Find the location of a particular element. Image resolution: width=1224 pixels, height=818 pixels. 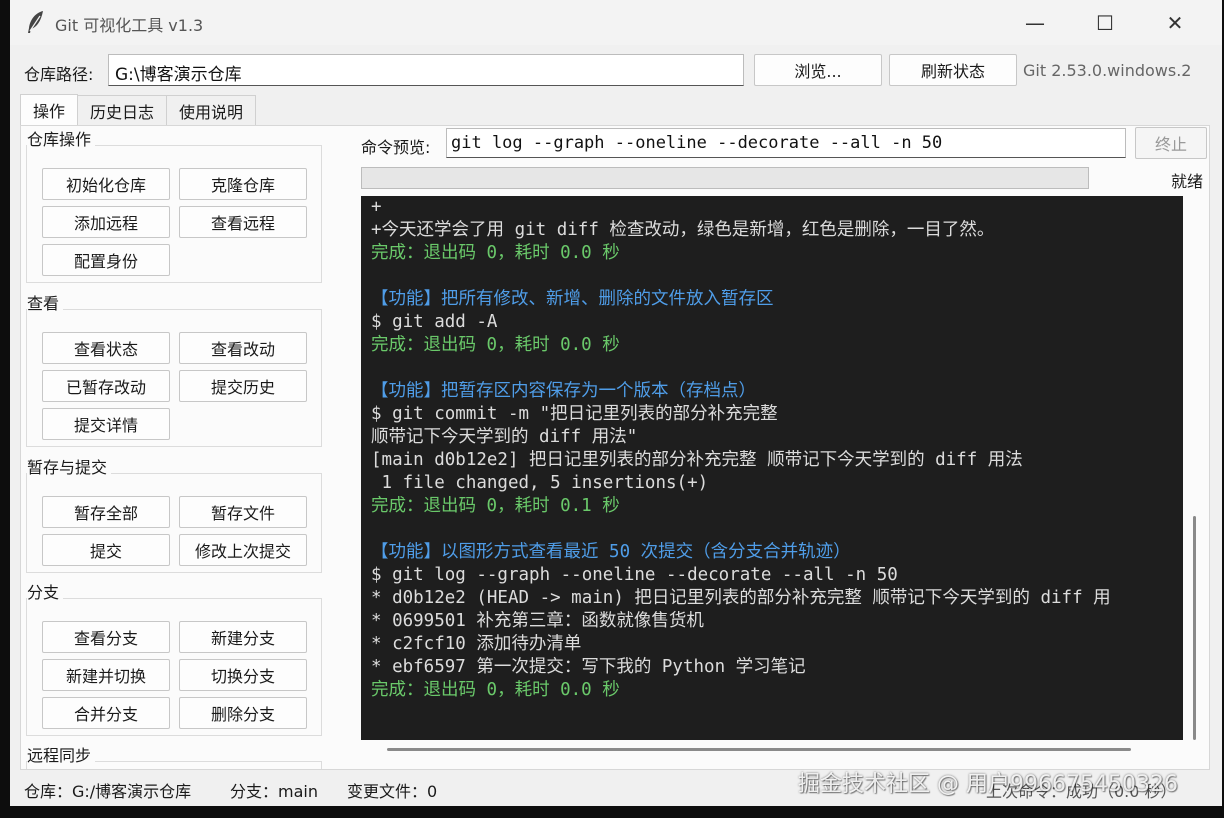

stop-button: 终止 is located at coordinates (1171, 143).